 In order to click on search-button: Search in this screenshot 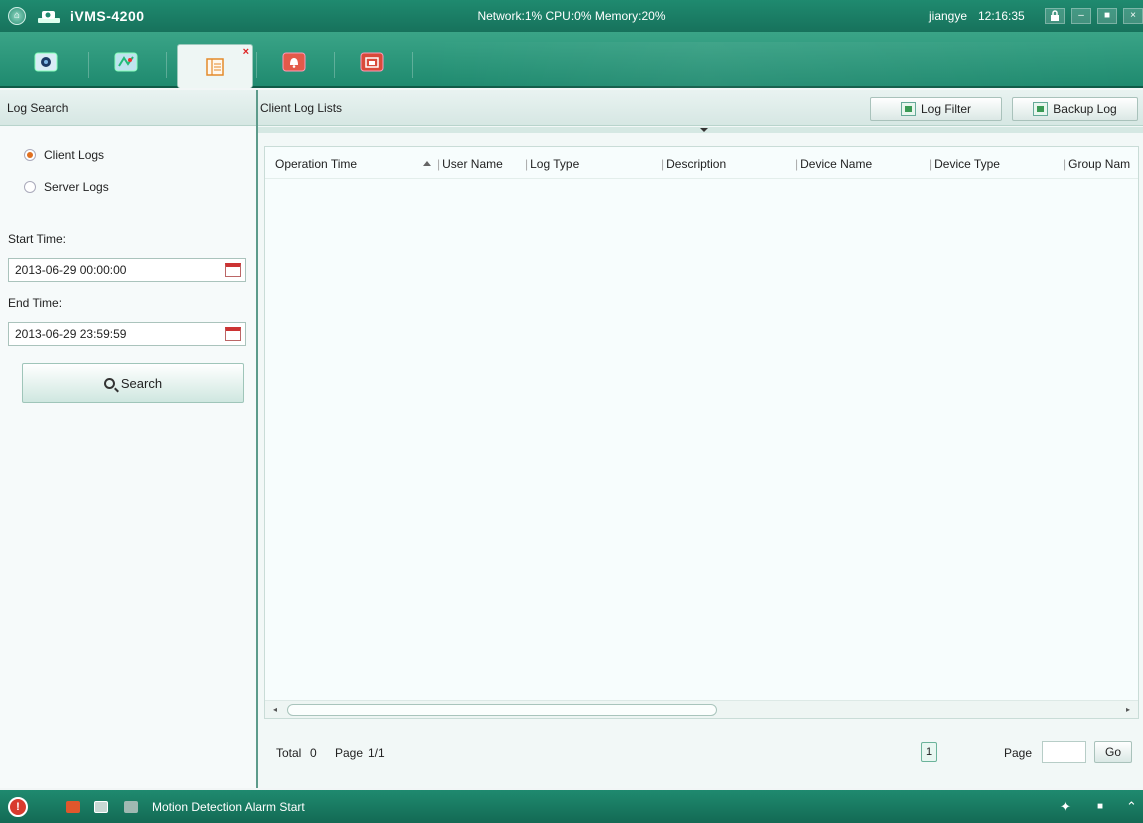, I will do `click(133, 383)`.